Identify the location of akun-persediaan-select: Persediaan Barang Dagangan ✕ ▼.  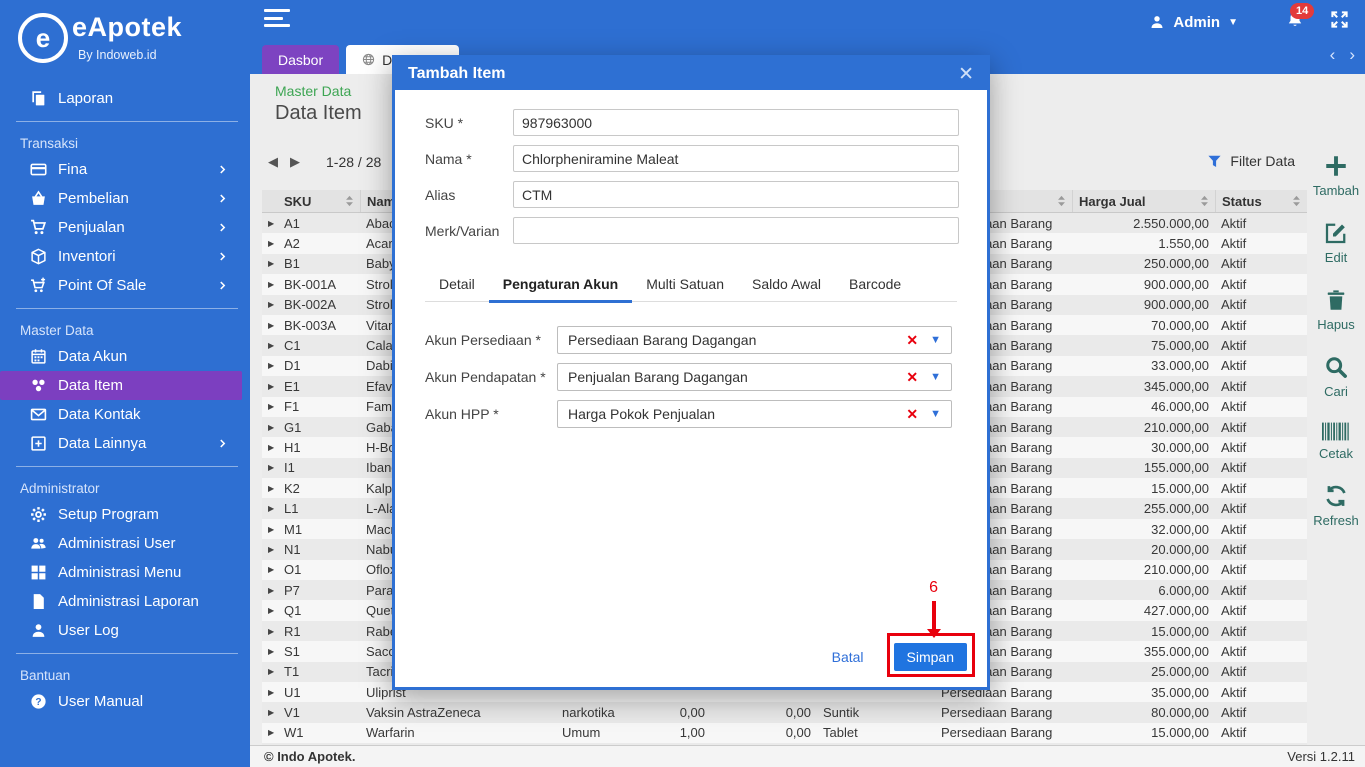
(754, 340).